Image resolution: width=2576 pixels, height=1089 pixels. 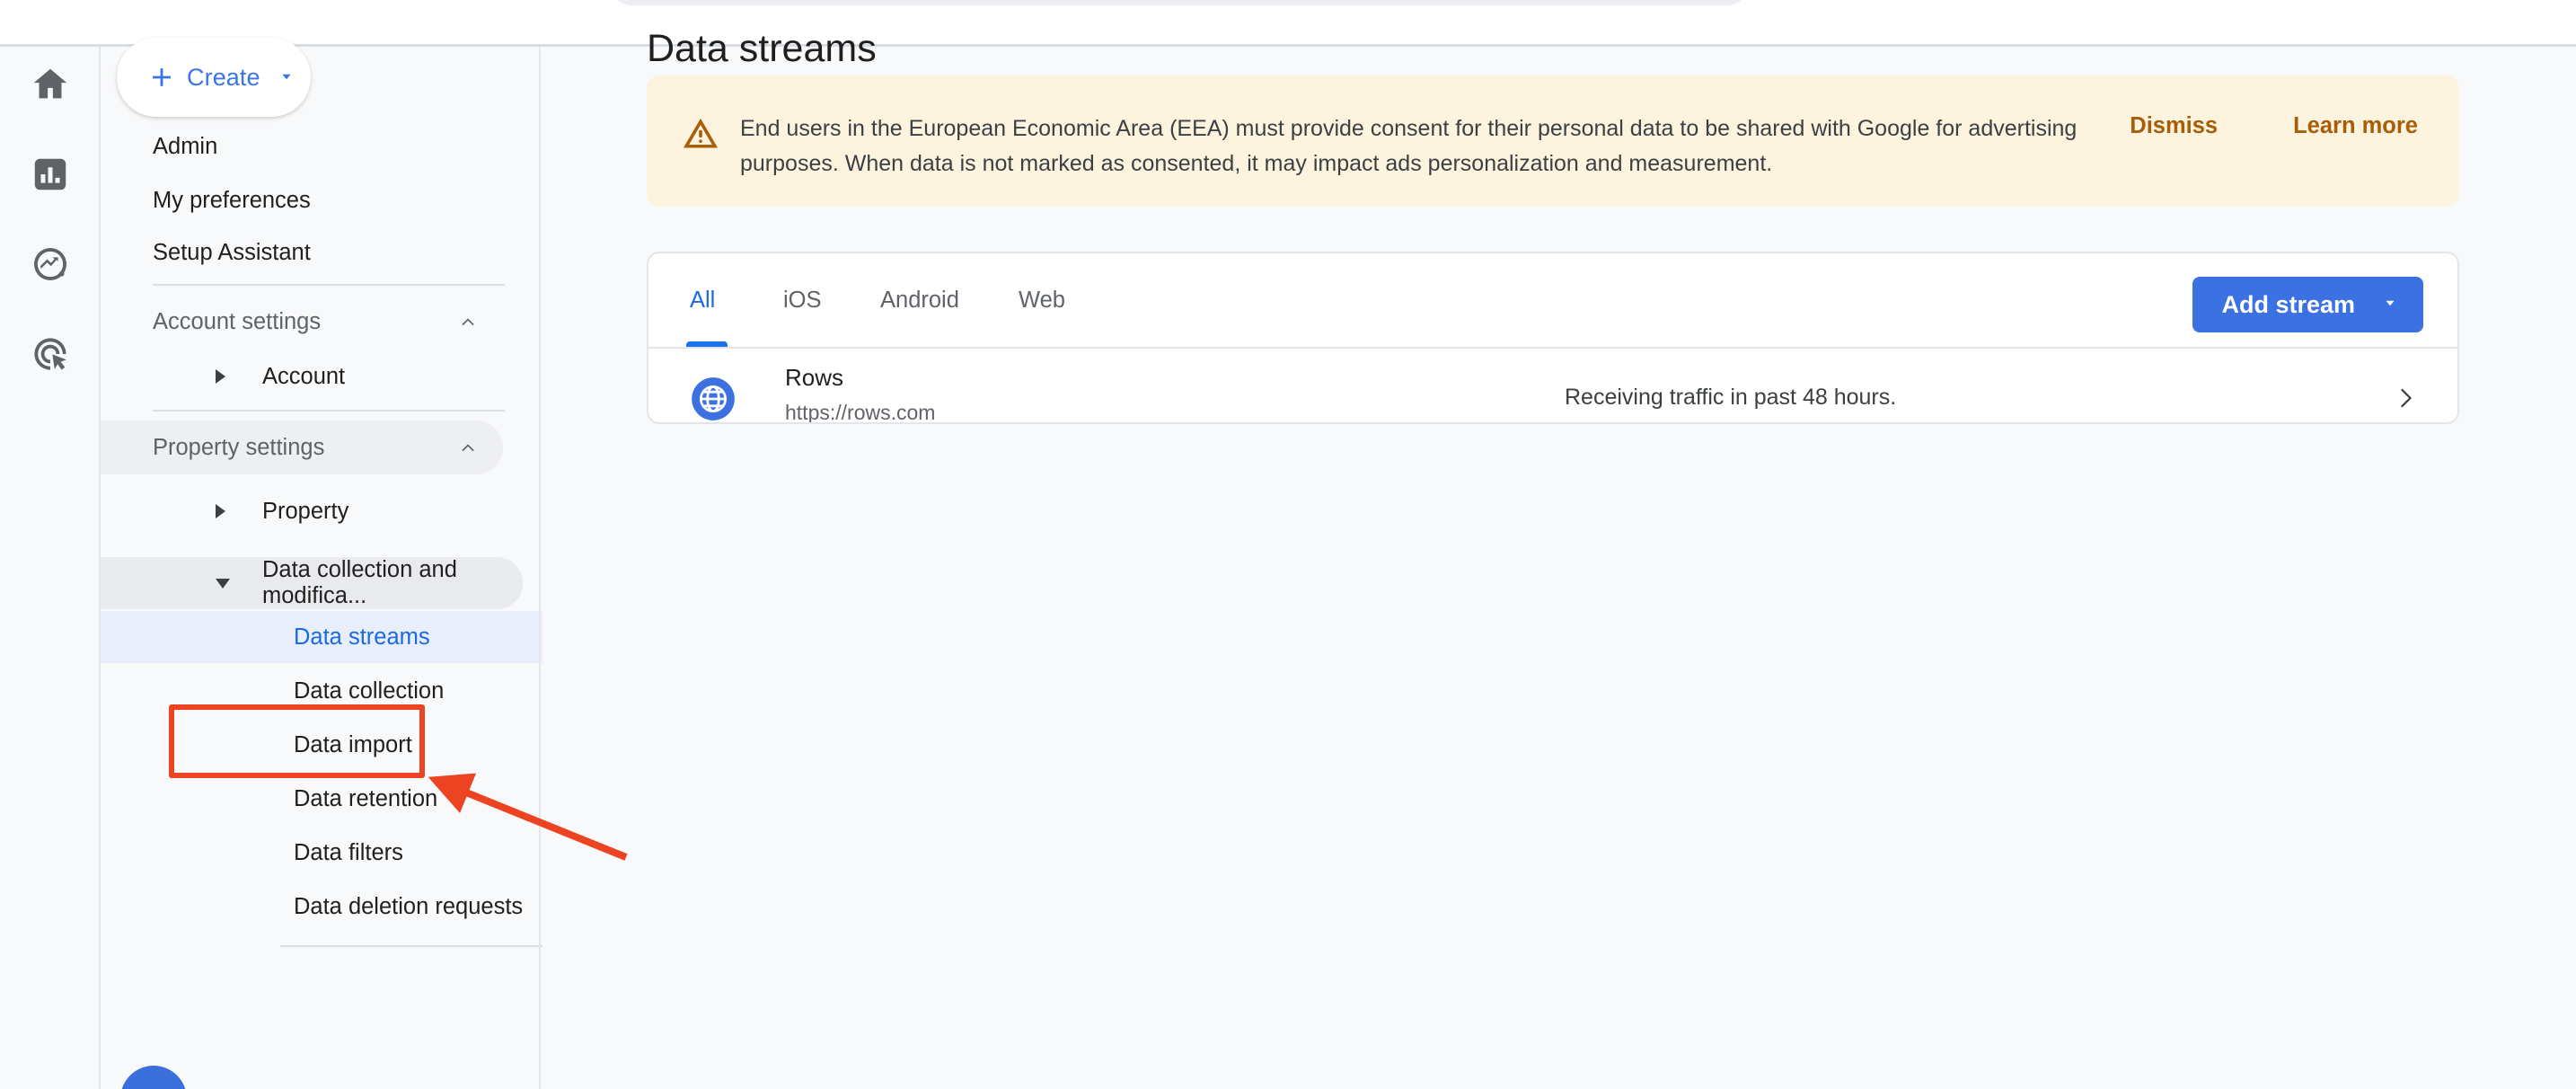 I want to click on sidebar-item-label: Data filters, so click(x=348, y=852).